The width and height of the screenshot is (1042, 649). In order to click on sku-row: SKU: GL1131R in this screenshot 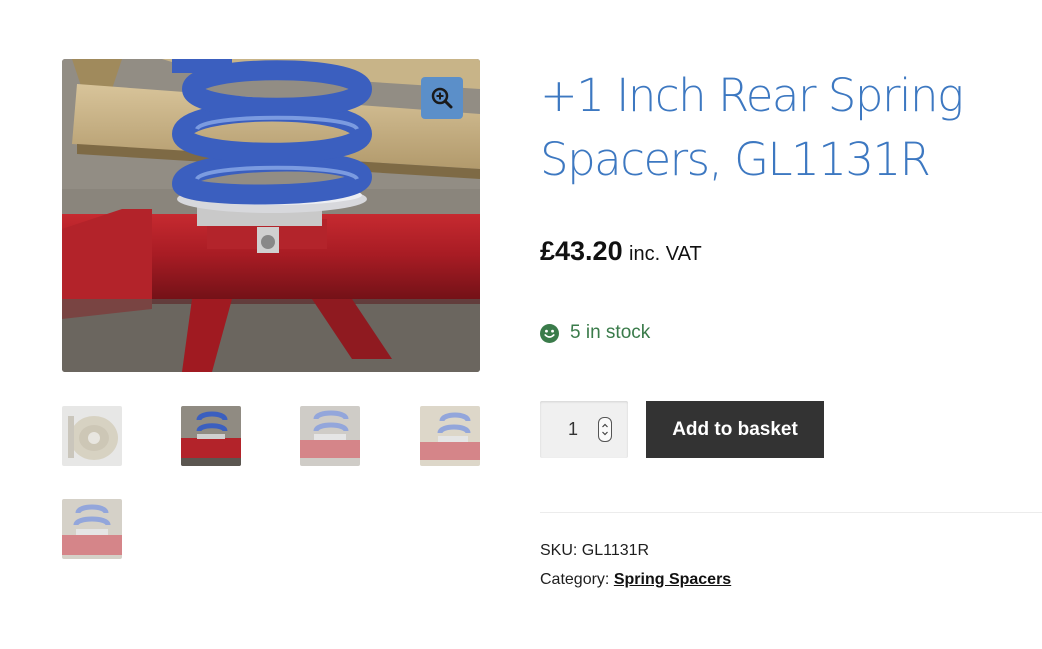, I will do `click(635, 550)`.